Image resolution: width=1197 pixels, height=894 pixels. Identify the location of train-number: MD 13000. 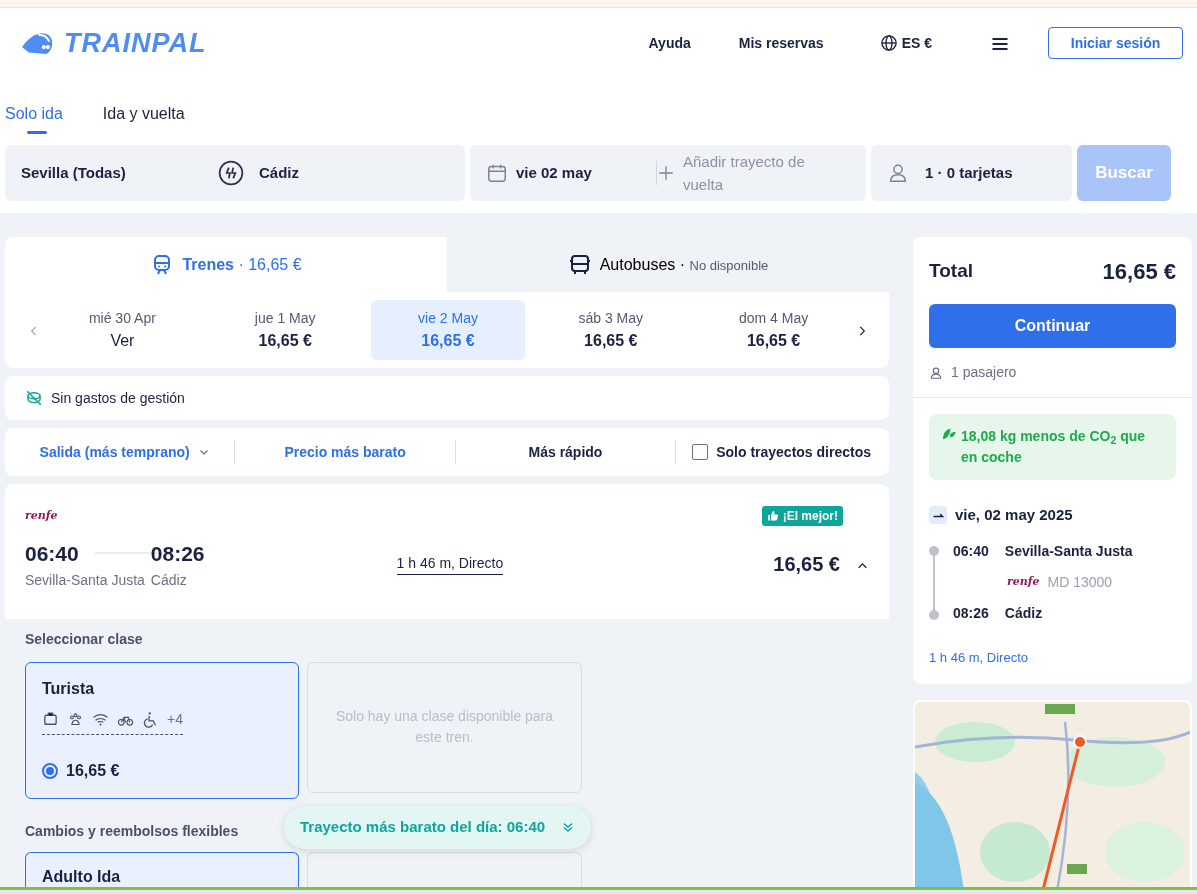
(1080, 582).